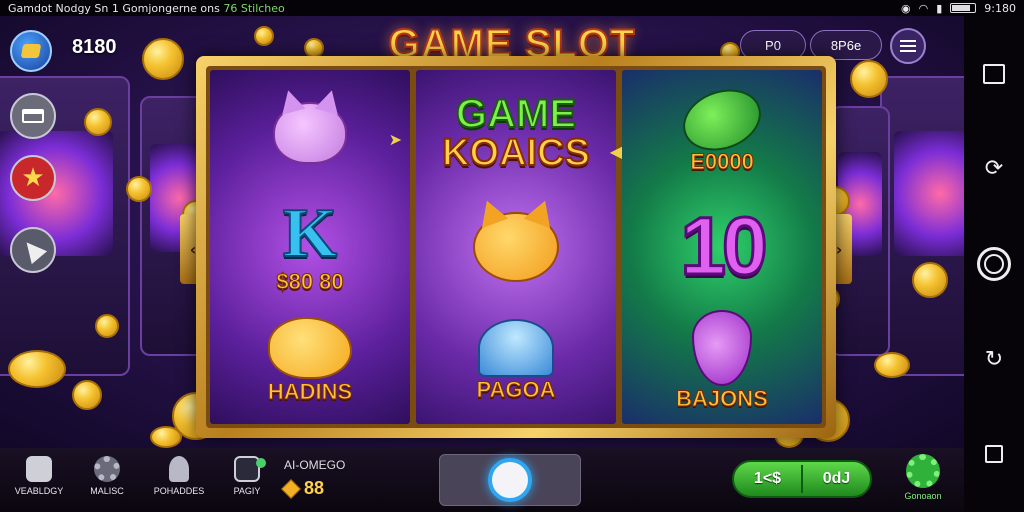 This screenshot has width=1024, height=512. I want to click on drop-symbol-icon, so click(722, 348).